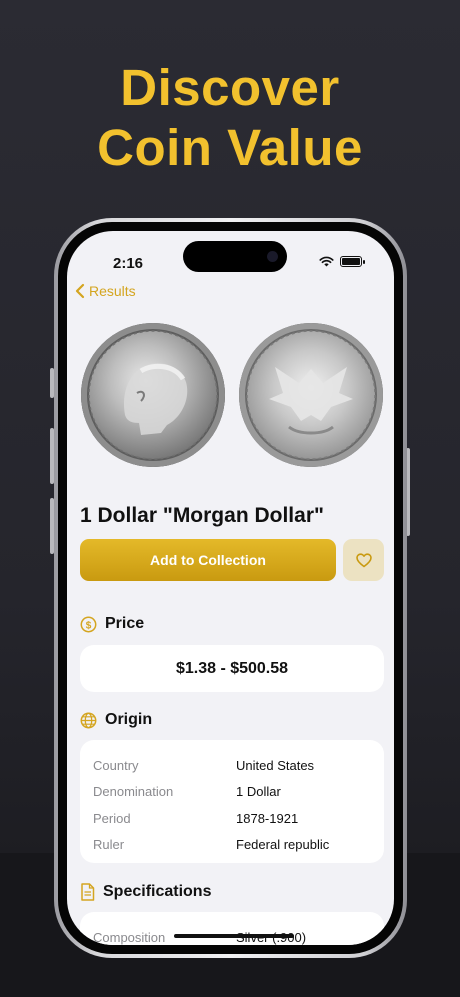 Image resolution: width=460 pixels, height=997 pixels. What do you see at coordinates (232, 928) in the screenshot?
I see `specifications-card: Composition Silver (.900)` at bounding box center [232, 928].